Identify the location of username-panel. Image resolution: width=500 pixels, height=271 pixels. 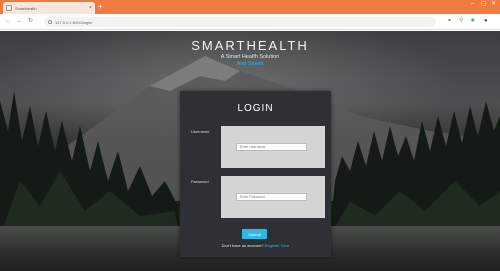
(273, 147).